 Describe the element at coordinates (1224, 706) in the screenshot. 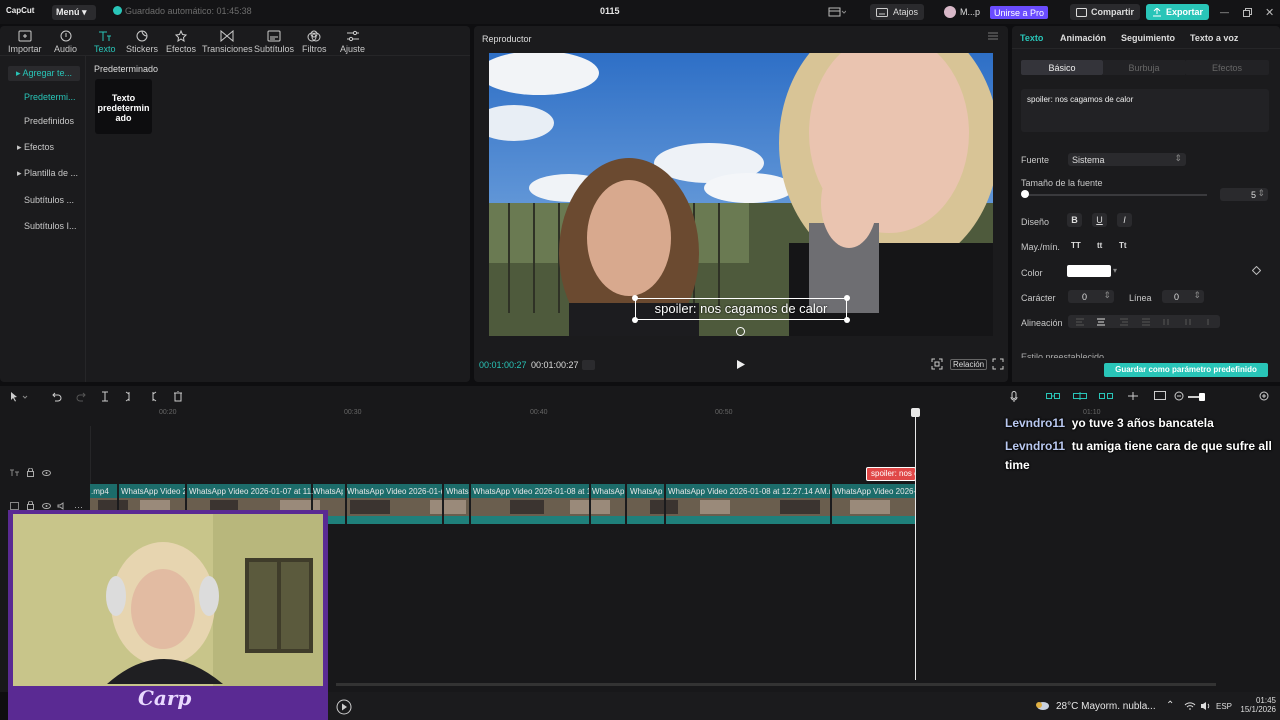

I see `language-indicator: ESP` at that location.